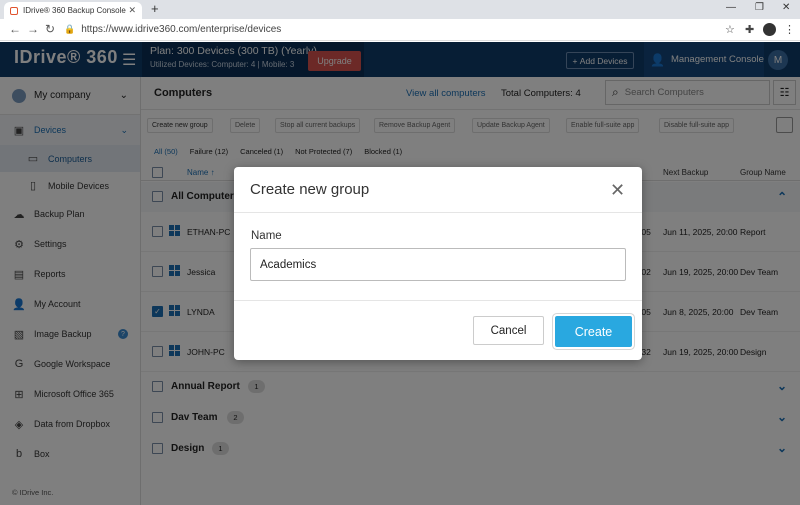  What do you see at coordinates (33, 29) in the screenshot?
I see `forward-icon: →` at bounding box center [33, 29].